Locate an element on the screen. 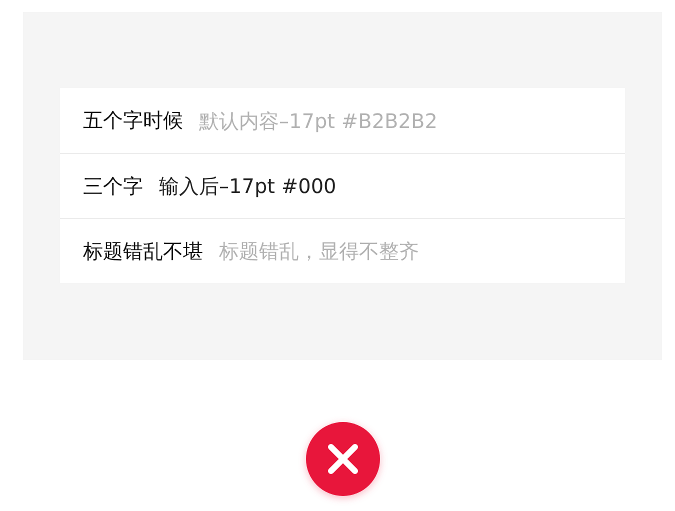 The image size is (675, 511). input-field: 默认内容–17pt #B2B2B2 is located at coordinates (369, 120).